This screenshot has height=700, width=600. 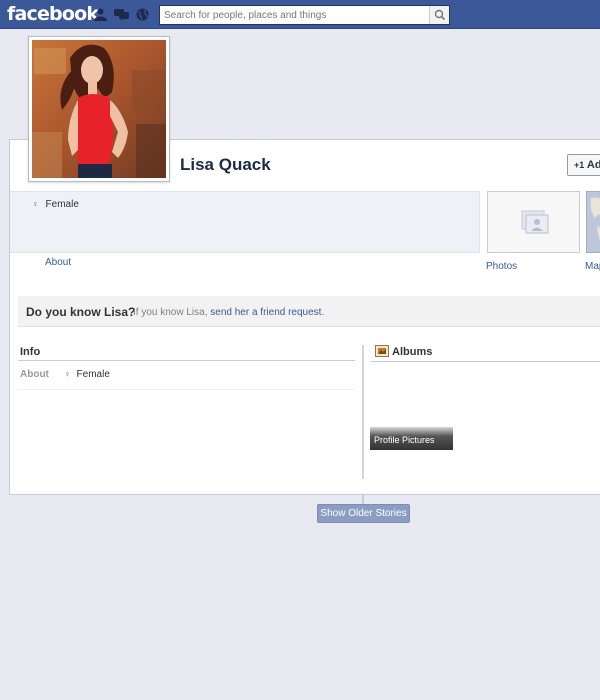 I want to click on add-friend-button: +1 Ad, so click(x=583, y=165).